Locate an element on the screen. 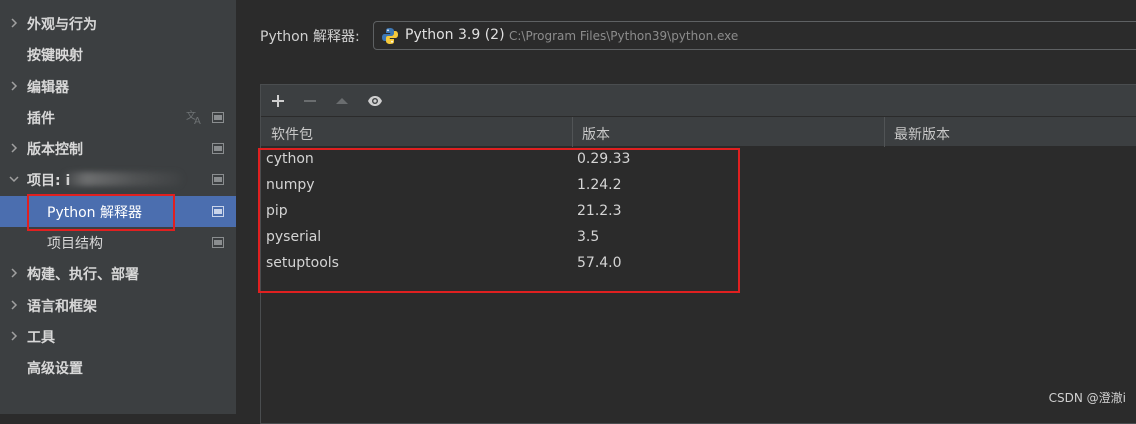  column-header-package: 软件包 is located at coordinates (292, 134).